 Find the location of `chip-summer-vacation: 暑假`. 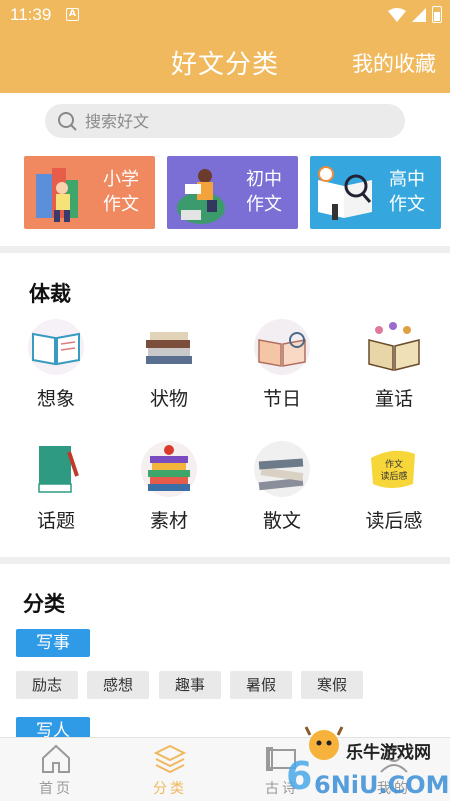

chip-summer-vacation: 暑假 is located at coordinates (261, 685).